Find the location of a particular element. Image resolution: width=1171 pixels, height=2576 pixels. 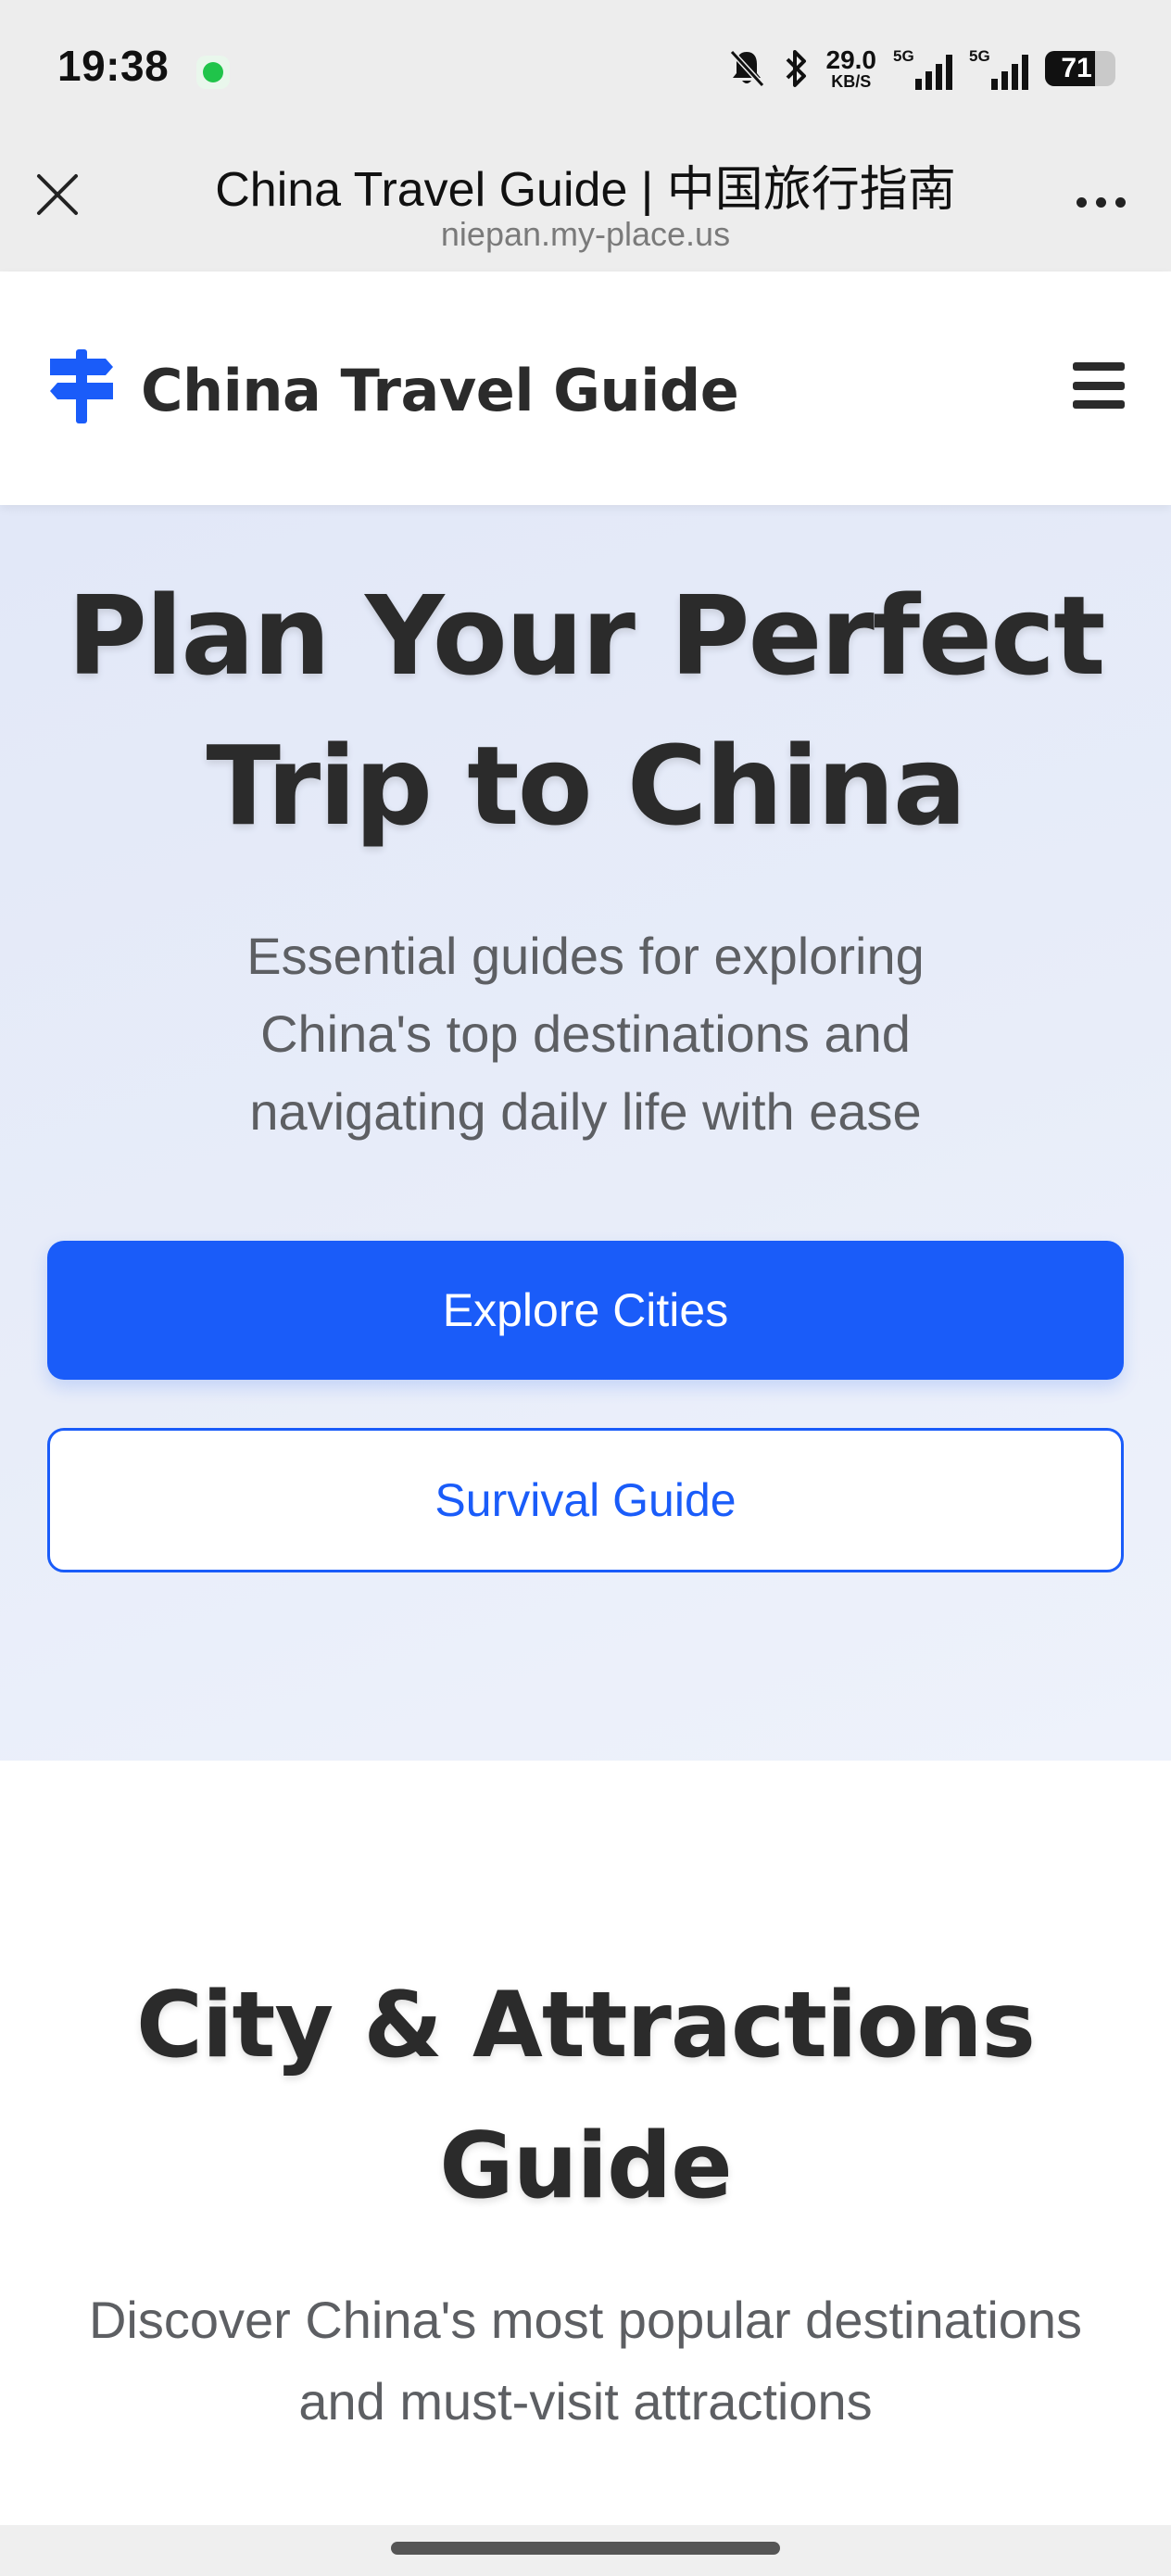

bluetooth-icon is located at coordinates (796, 68).